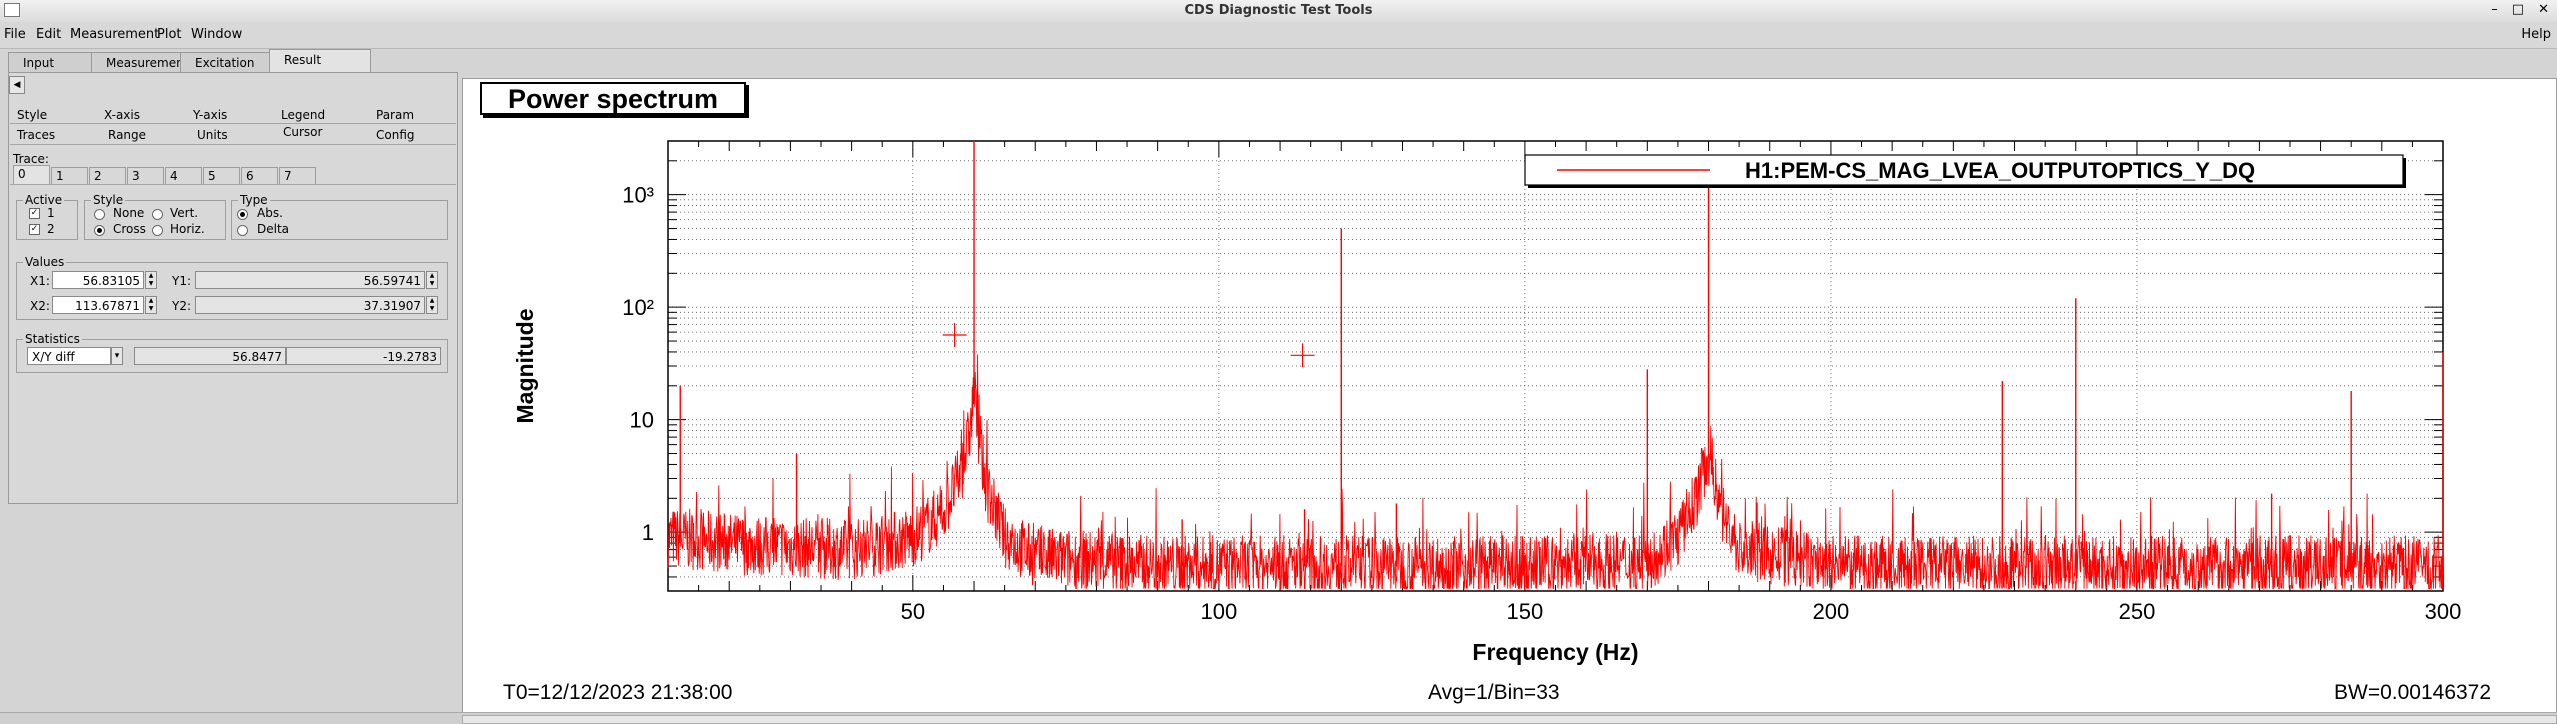 The height and width of the screenshot is (724, 2557). What do you see at coordinates (1525, 611) in the screenshot?
I see `x-tick-label: 150` at bounding box center [1525, 611].